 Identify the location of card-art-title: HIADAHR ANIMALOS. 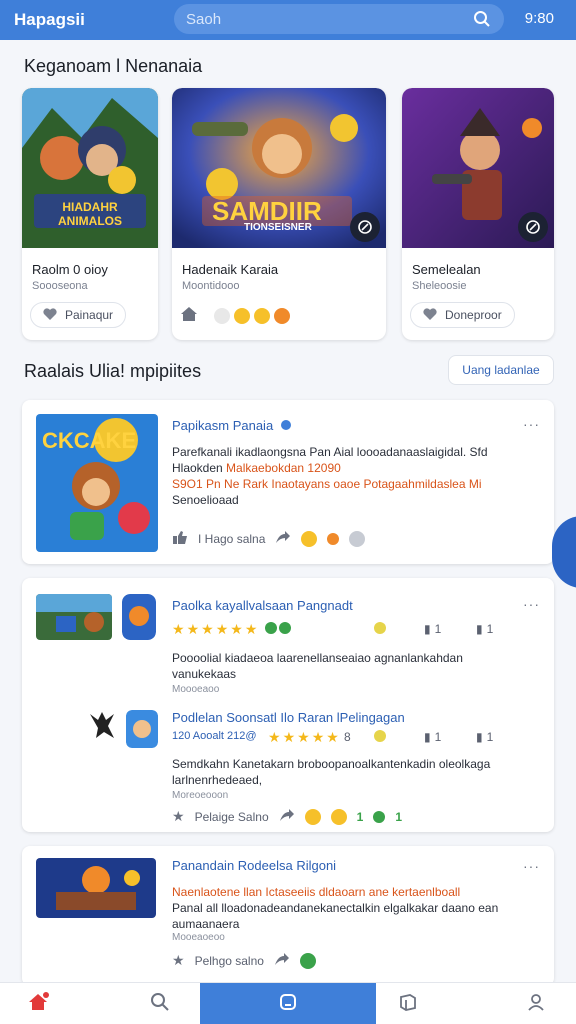
(90, 214).